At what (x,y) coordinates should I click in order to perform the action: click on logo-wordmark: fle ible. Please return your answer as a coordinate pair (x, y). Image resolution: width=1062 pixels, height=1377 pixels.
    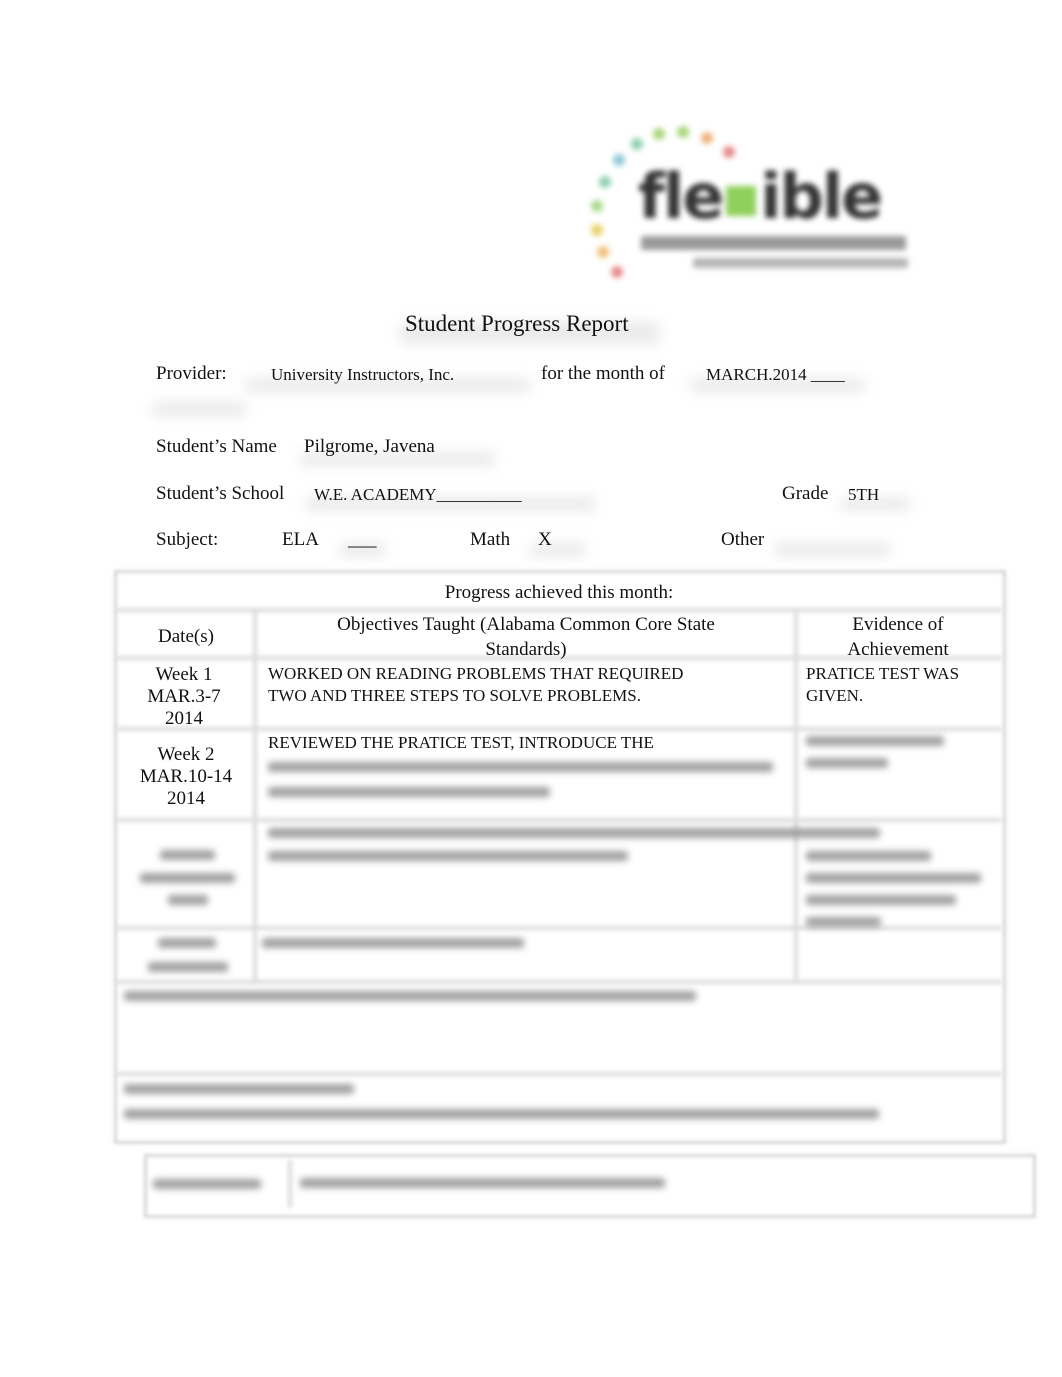
    Looking at the image, I should click on (760, 196).